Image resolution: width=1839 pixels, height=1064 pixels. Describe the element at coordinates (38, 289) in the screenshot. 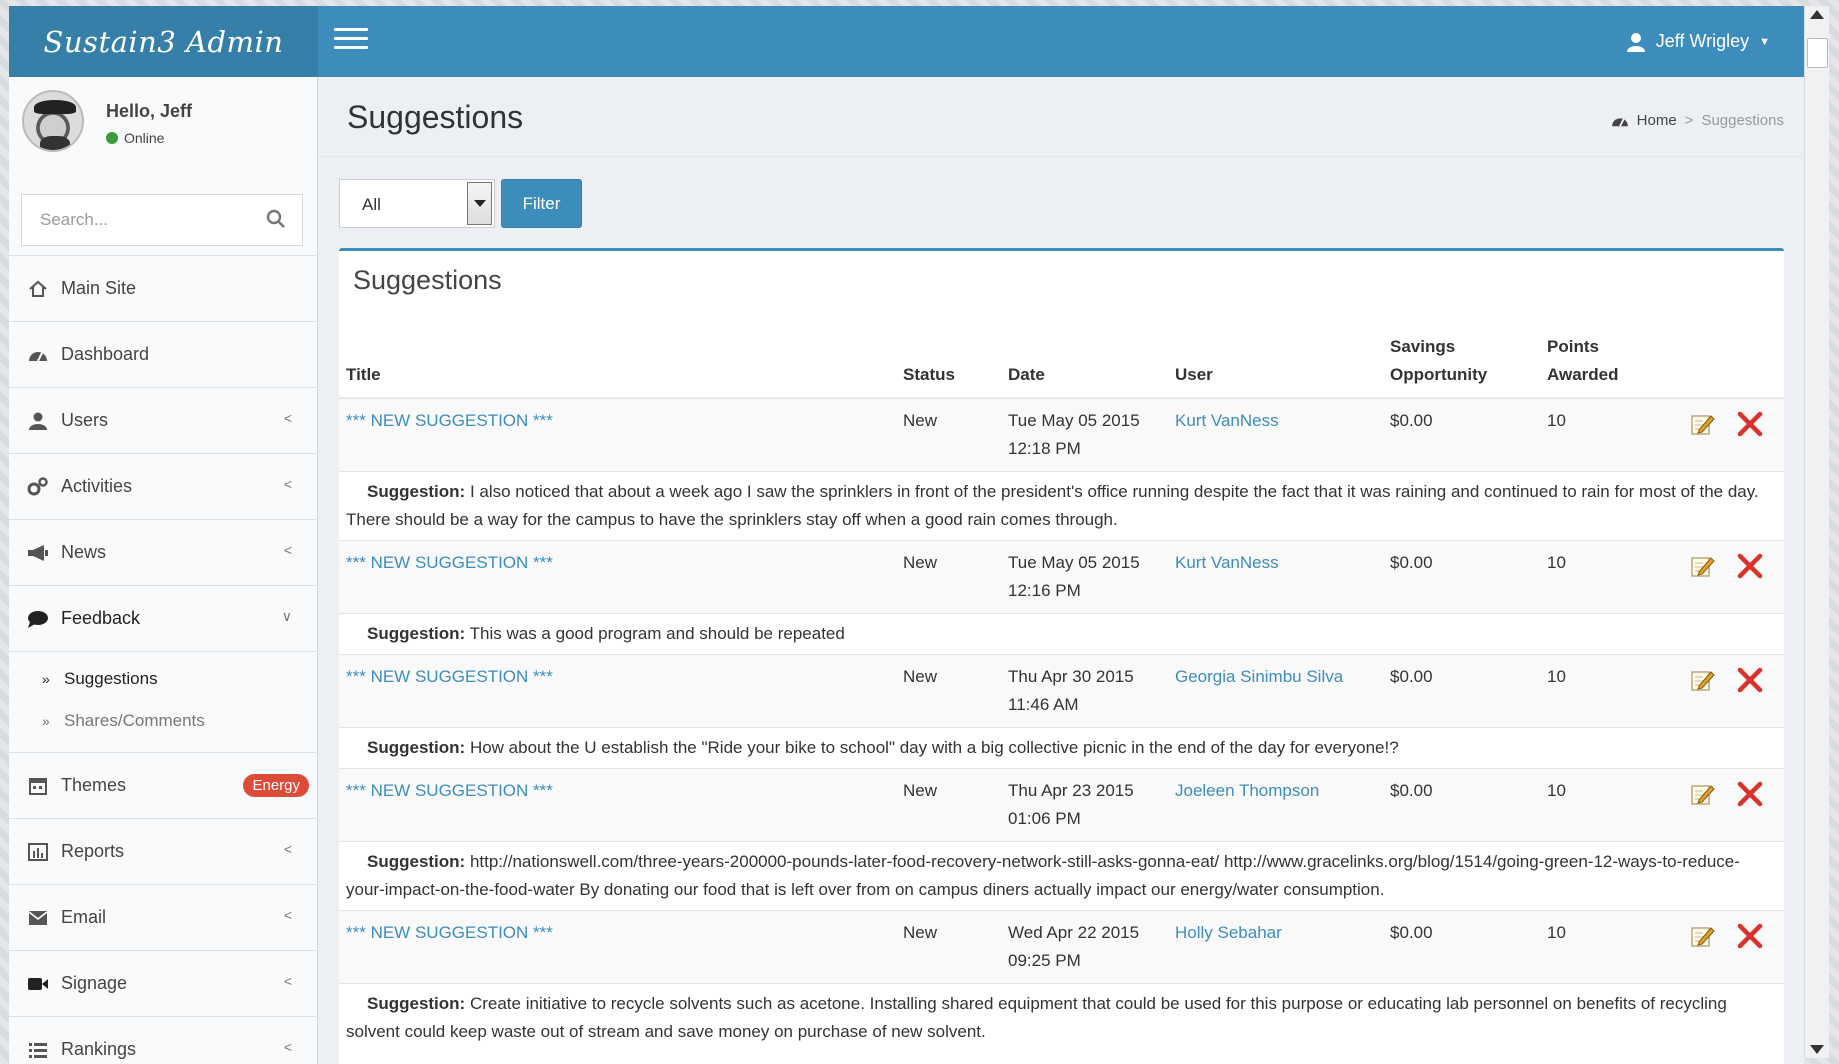

I see `home-icon` at that location.